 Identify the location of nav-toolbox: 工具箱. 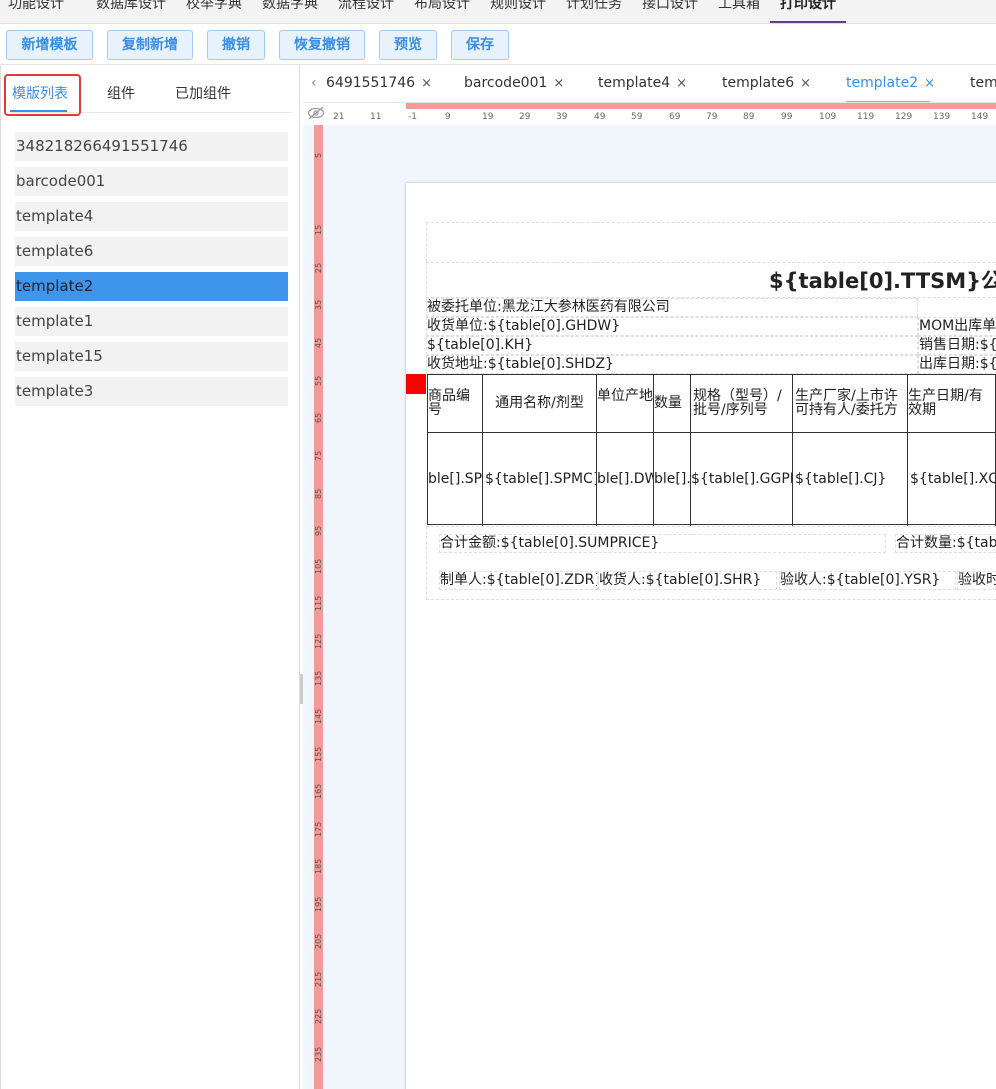
(739, 6).